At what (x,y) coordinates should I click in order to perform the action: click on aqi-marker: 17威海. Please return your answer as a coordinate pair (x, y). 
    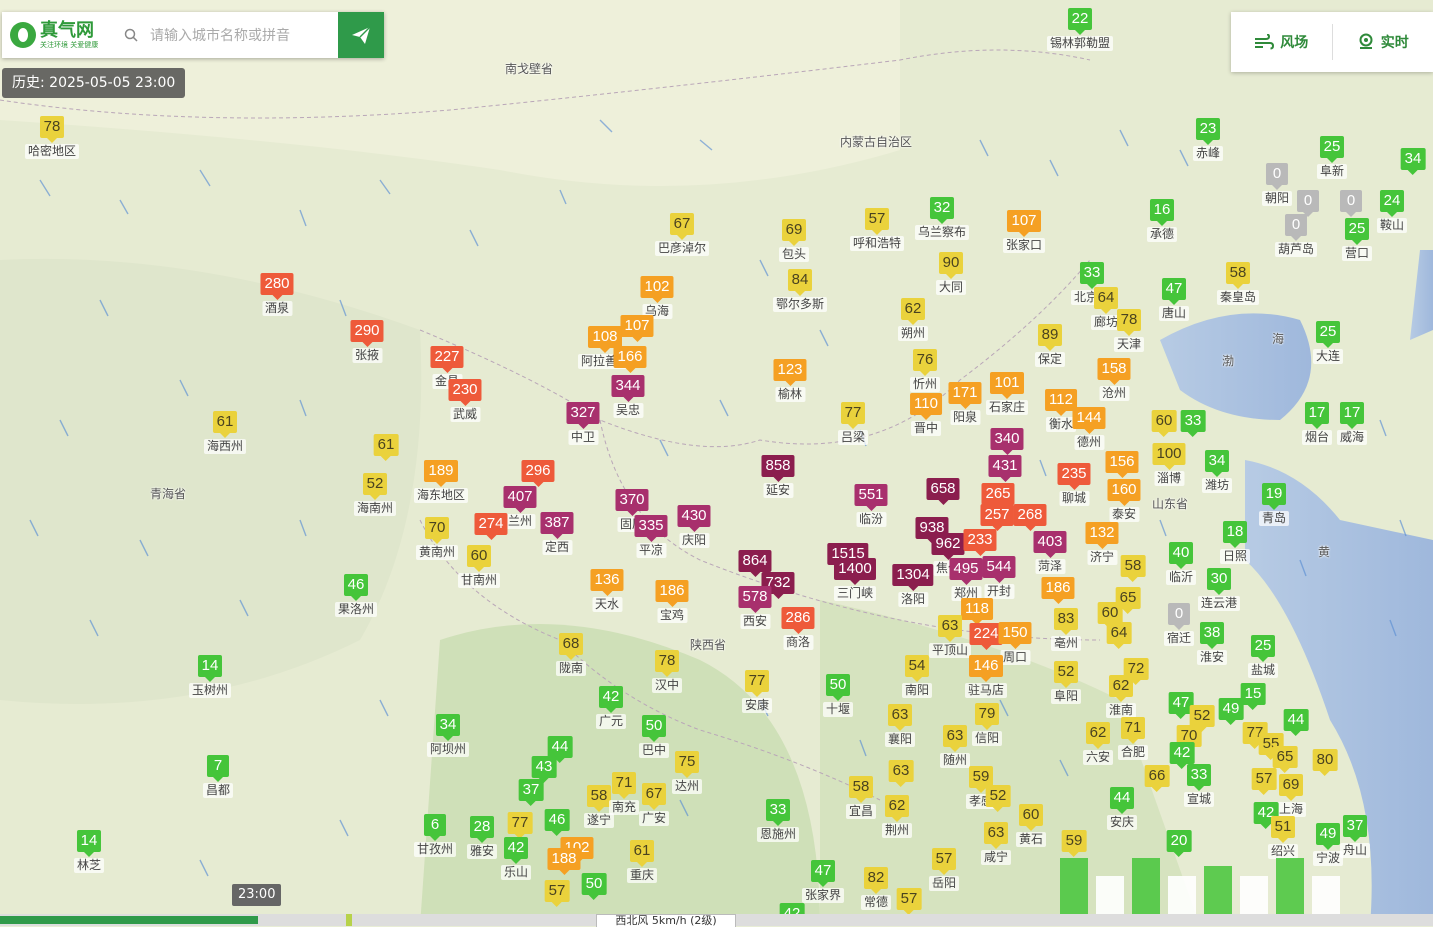
    Looking at the image, I should click on (1352, 423).